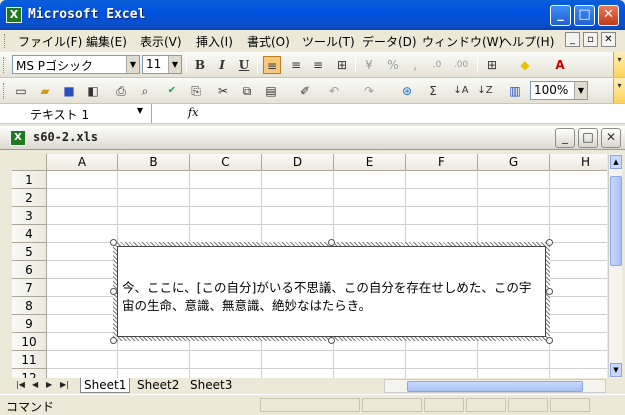 Image resolution: width=625 pixels, height=415 pixels. What do you see at coordinates (389, 41) in the screenshot?
I see `menu-data: データ(D)` at bounding box center [389, 41].